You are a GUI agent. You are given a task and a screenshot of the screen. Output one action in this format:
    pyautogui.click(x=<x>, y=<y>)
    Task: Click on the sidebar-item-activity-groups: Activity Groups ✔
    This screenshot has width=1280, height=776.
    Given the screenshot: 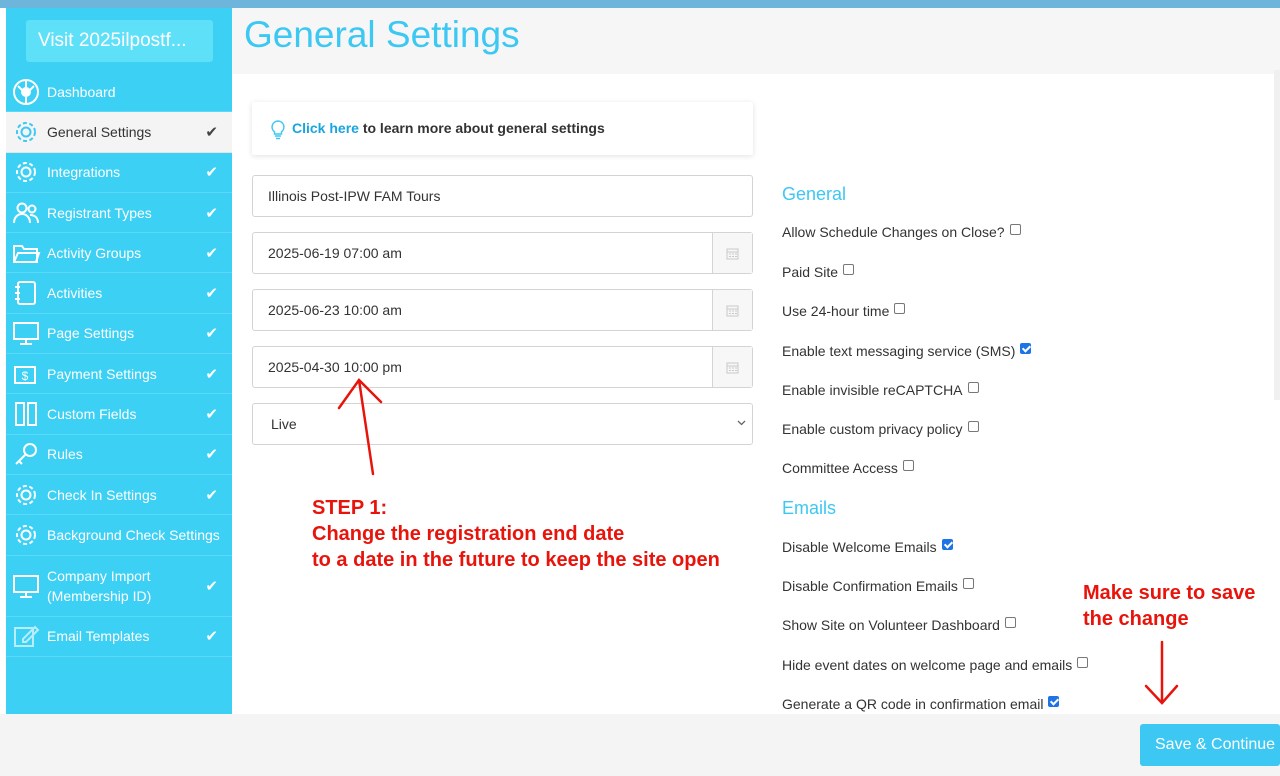 What is the action you would take?
    pyautogui.click(x=119, y=253)
    